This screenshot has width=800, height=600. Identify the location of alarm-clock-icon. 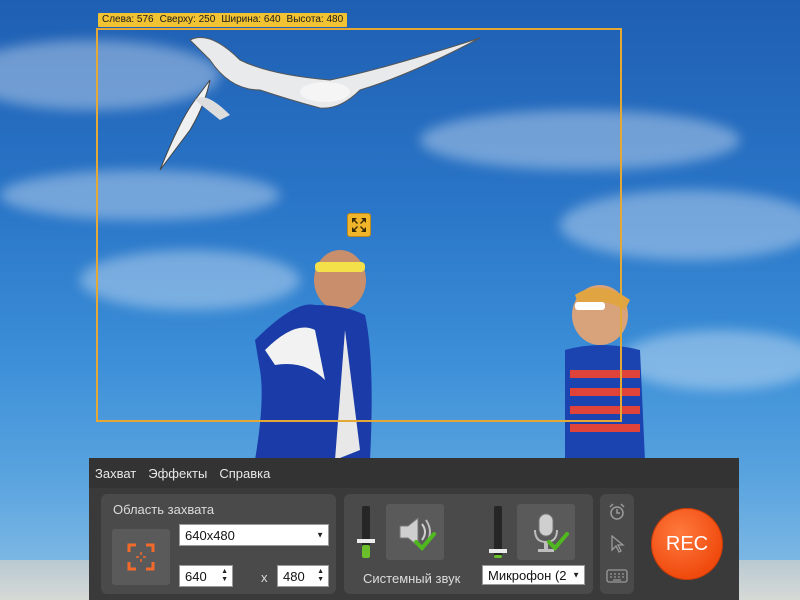
(617, 512).